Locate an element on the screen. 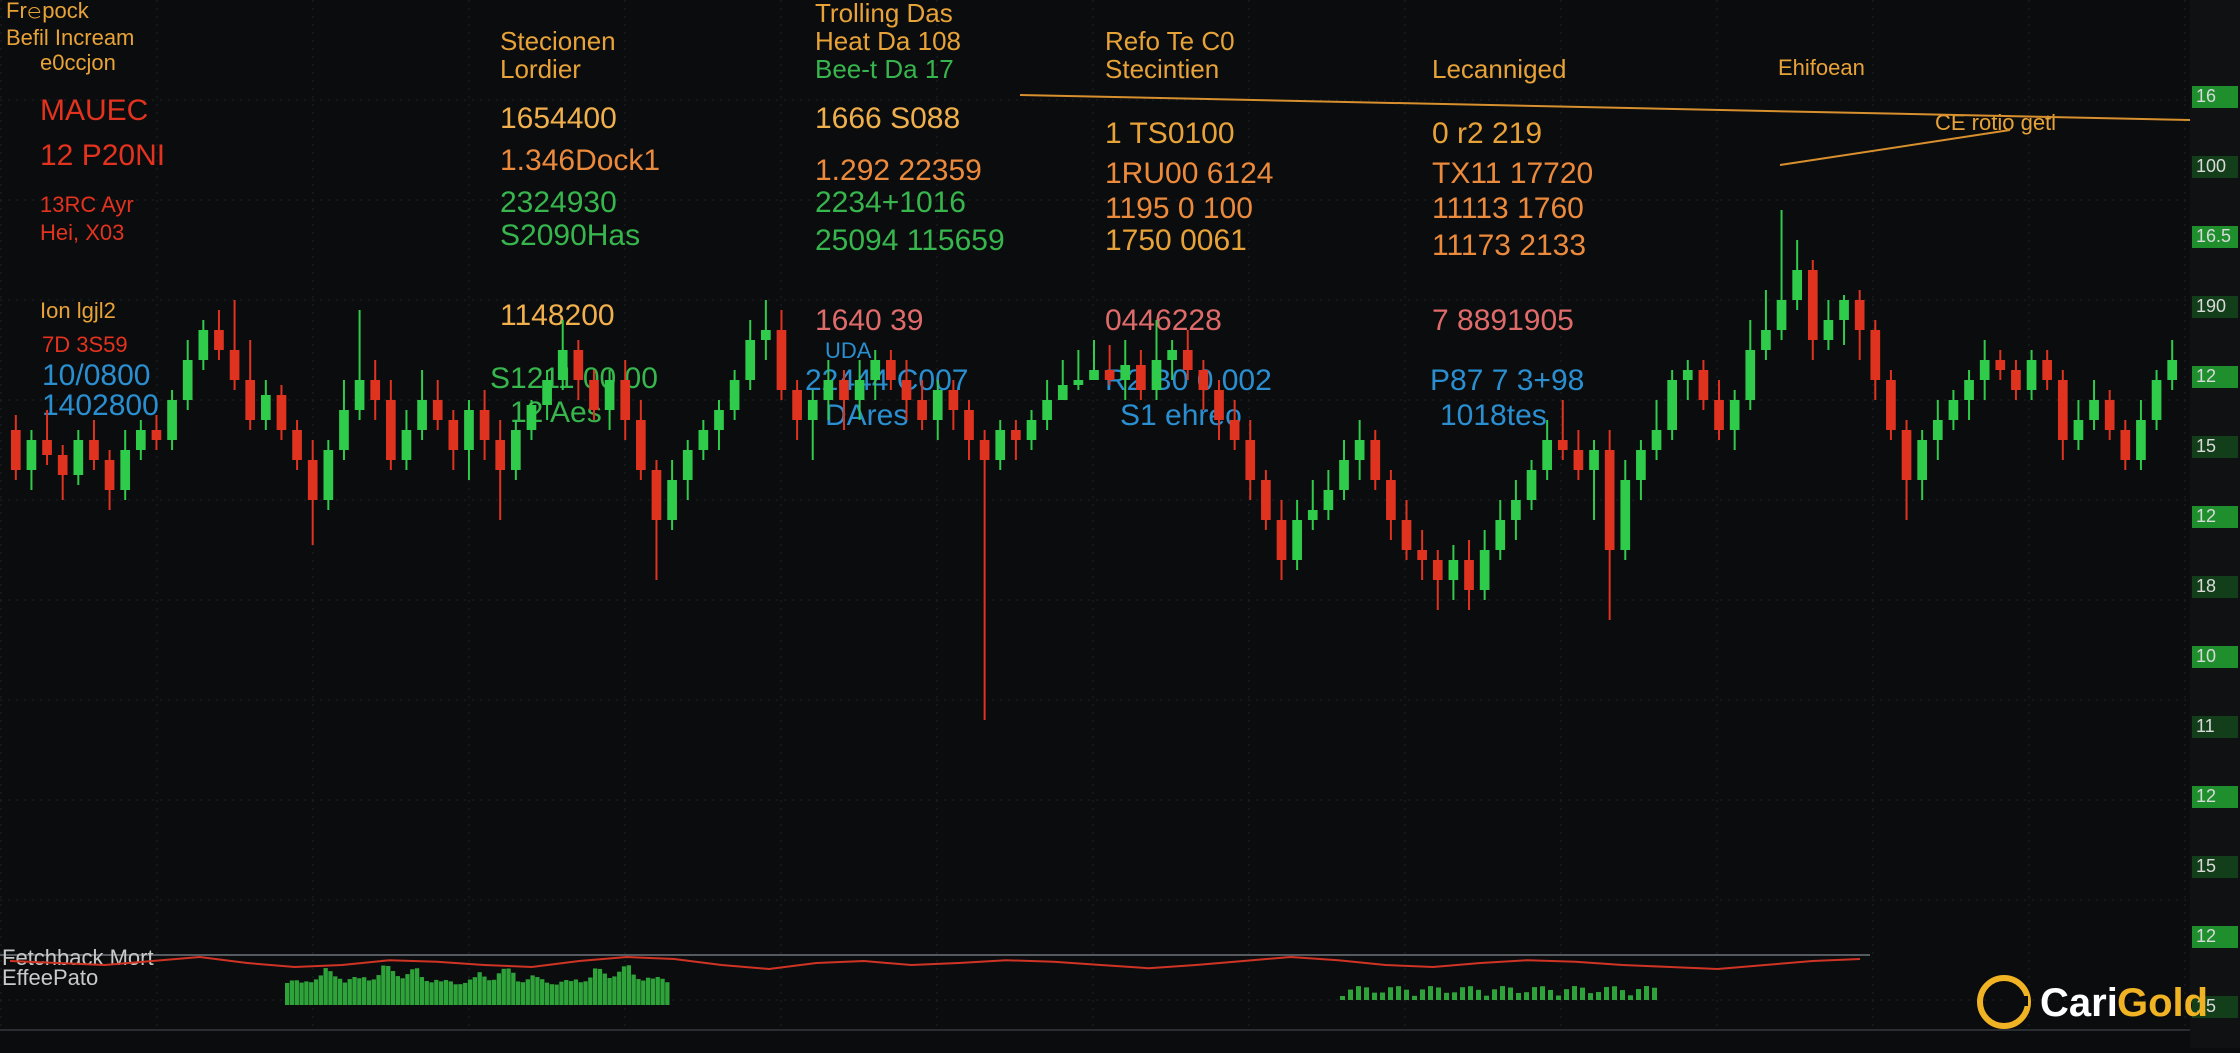 The width and height of the screenshot is (2240, 1053). indicator-line is located at coordinates (935, 963).